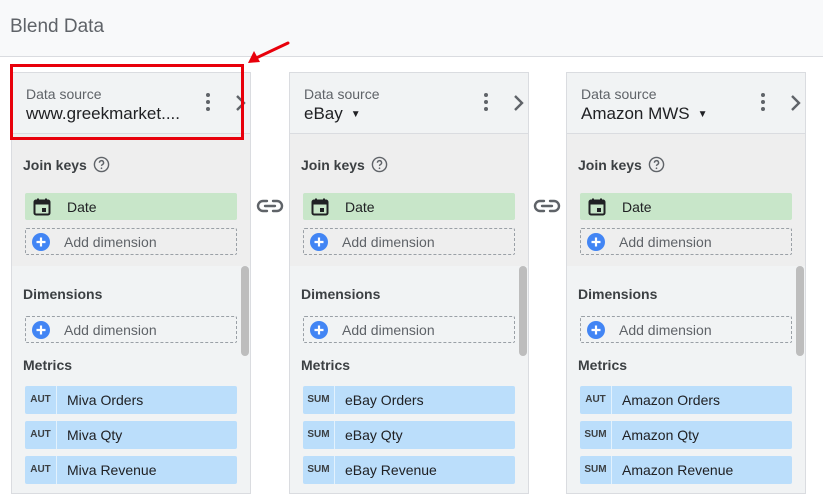  What do you see at coordinates (323, 113) in the screenshot?
I see `data-source-name-text: eBay` at bounding box center [323, 113].